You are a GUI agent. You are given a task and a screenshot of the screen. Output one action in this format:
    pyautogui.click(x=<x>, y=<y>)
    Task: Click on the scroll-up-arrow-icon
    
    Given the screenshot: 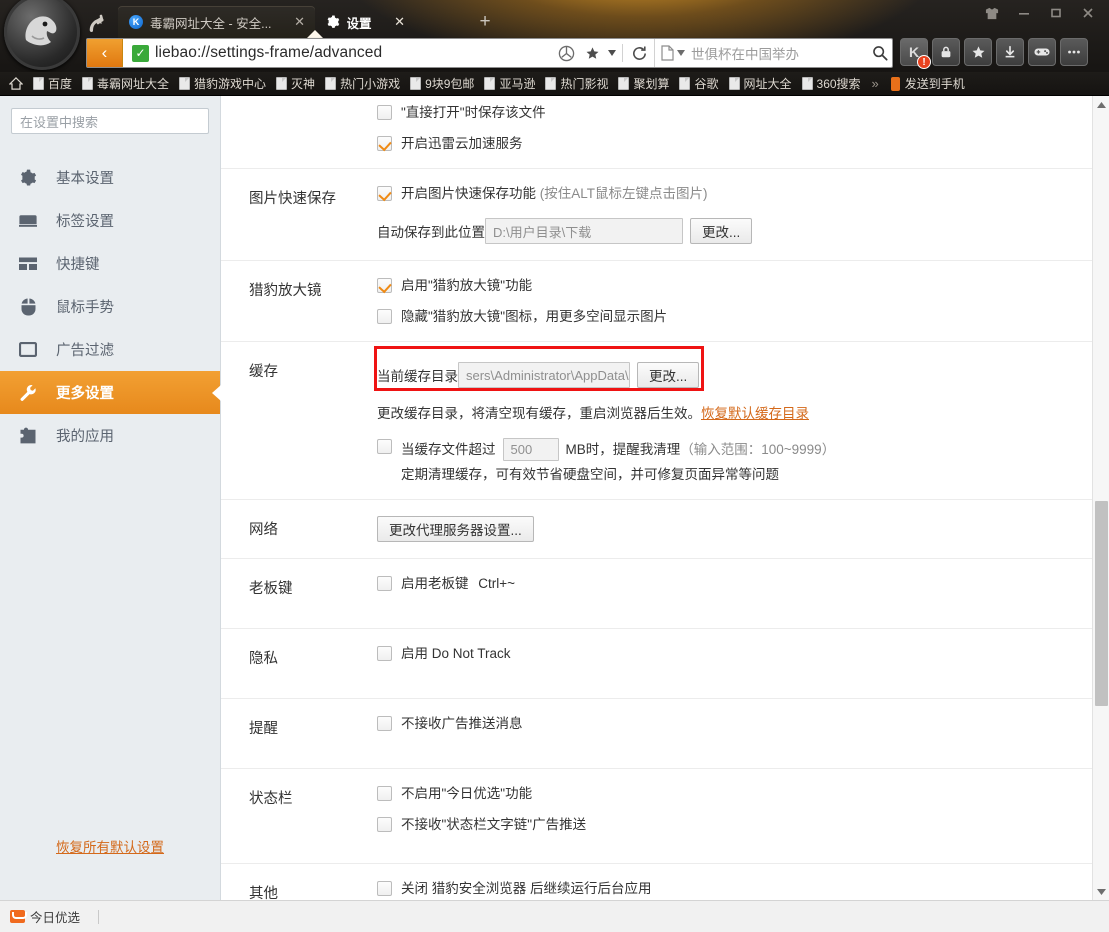 What is the action you would take?
    pyautogui.click(x=1101, y=104)
    